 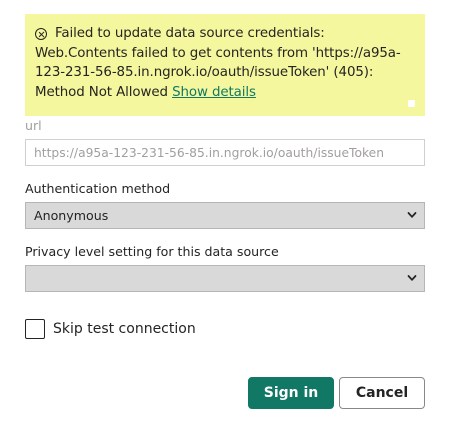 What do you see at coordinates (214, 92) in the screenshot?
I see `show-details-link: Show details` at bounding box center [214, 92].